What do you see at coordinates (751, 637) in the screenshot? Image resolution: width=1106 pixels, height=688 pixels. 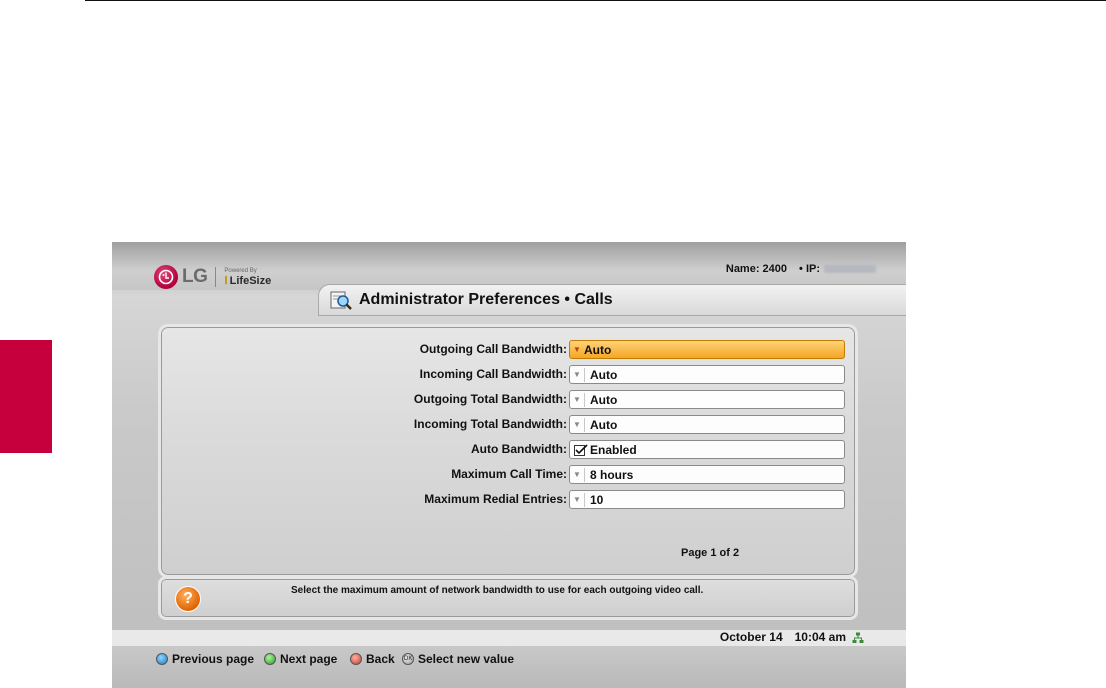 I see `date-text: October 14` at bounding box center [751, 637].